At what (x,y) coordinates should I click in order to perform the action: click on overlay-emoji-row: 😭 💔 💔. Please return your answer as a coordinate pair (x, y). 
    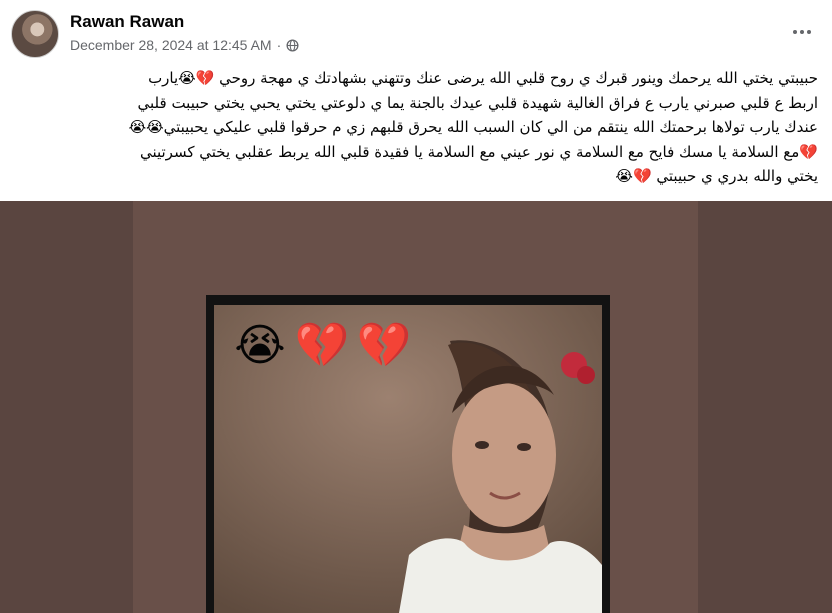
    Looking at the image, I should click on (322, 346).